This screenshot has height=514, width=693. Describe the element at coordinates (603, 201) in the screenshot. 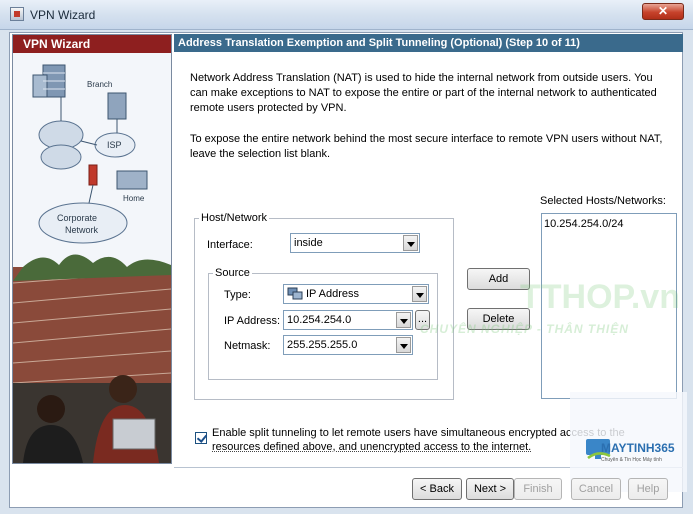

I see `selected-hosts-label: Selected Hosts/Networks:` at that location.